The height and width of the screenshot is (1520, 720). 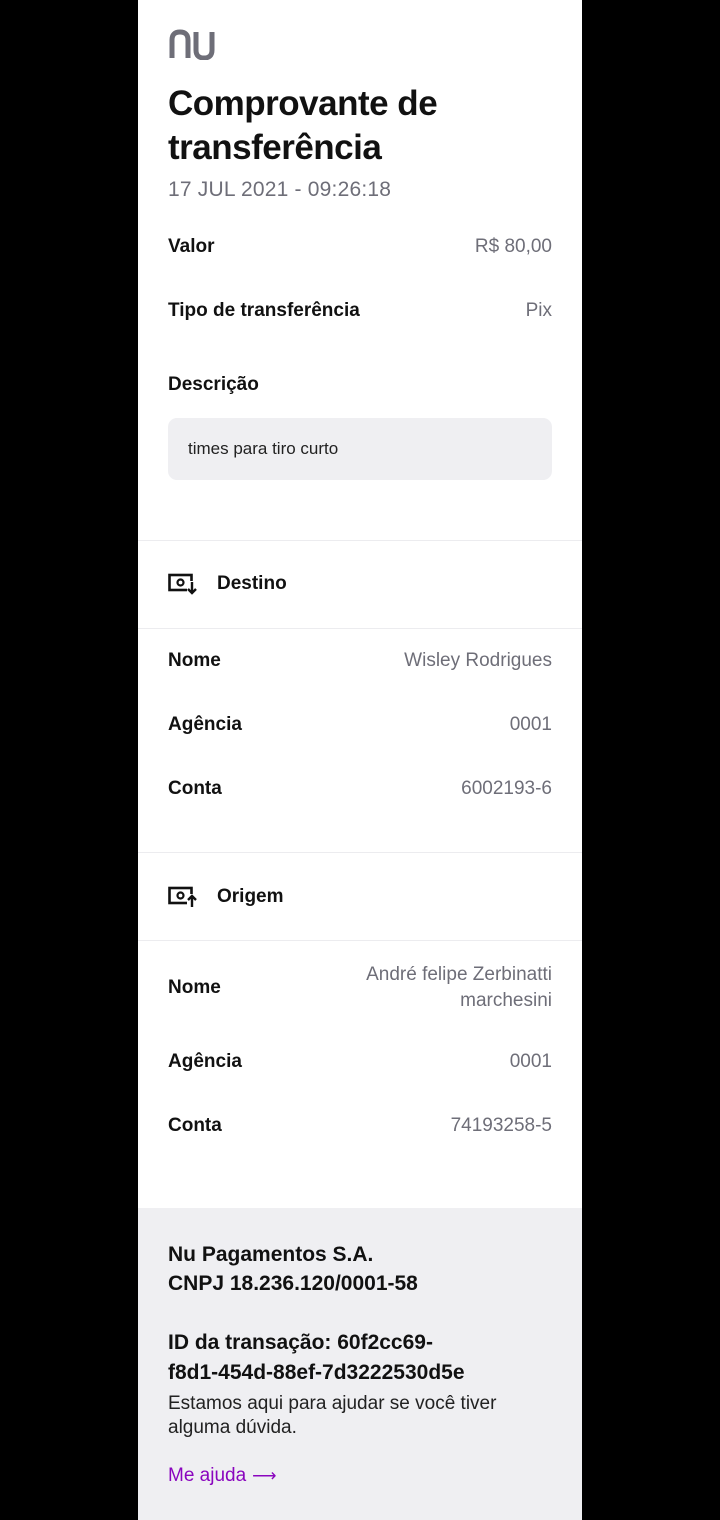 I want to click on origem-conta-value: 74193258-5, so click(x=501, y=1125).